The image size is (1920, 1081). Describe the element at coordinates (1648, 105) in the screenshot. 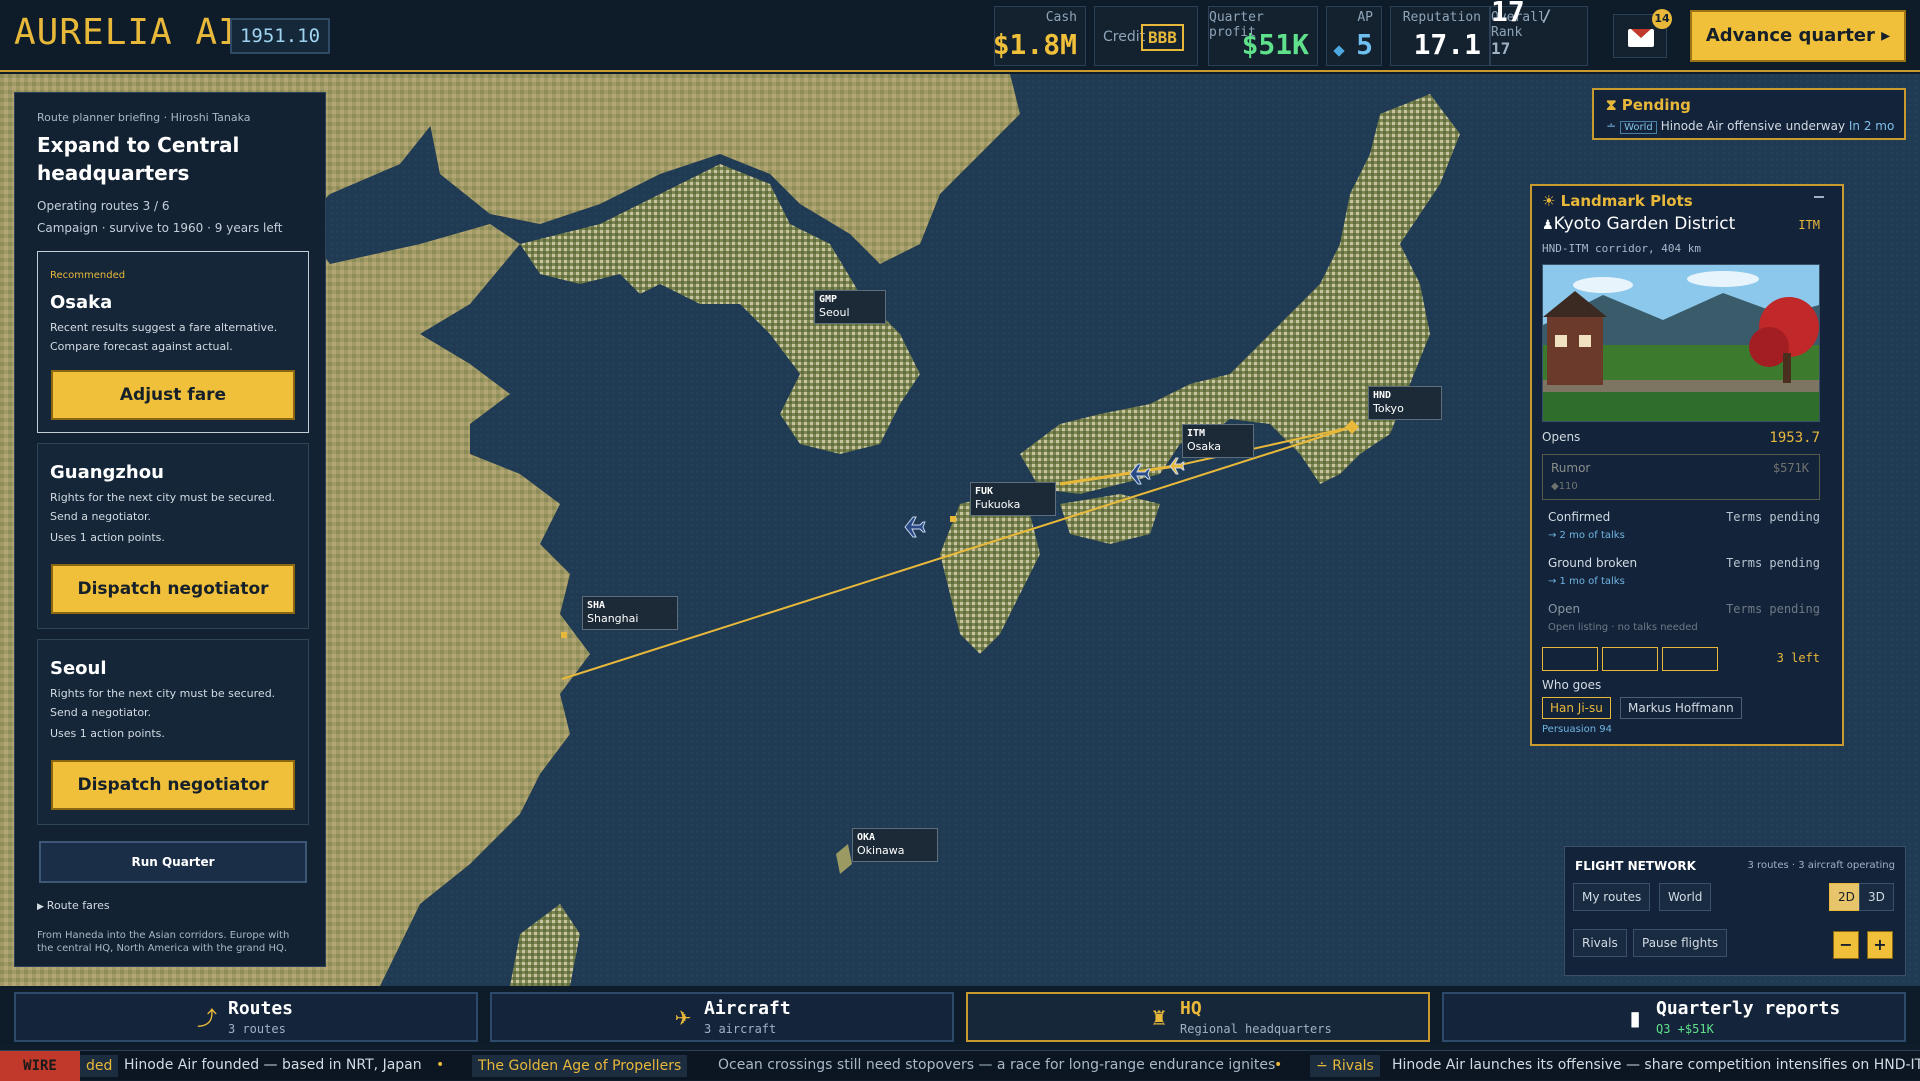

I see `pending-title: ⧗ Pending` at that location.